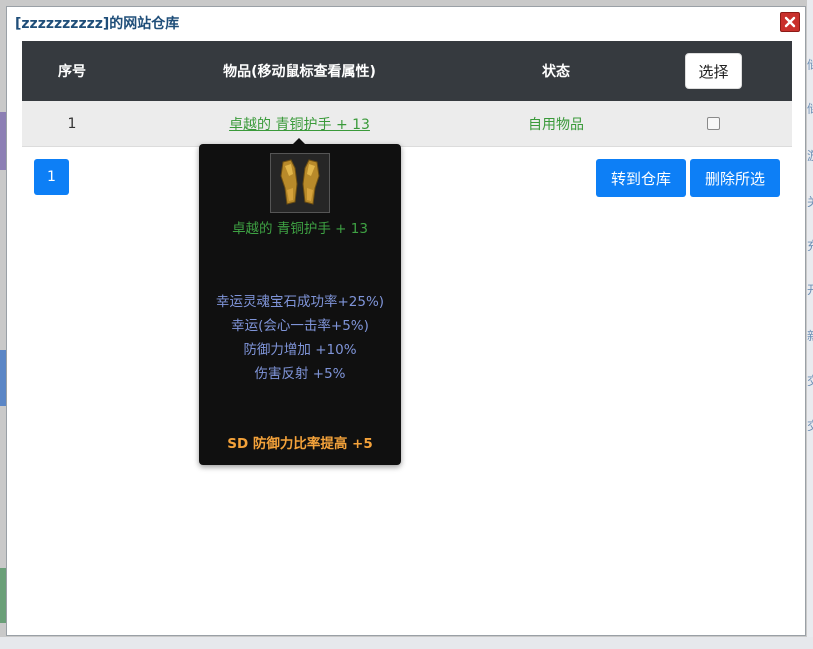 This screenshot has height=649, width=813. What do you see at coordinates (300, 350) in the screenshot?
I see `tooltip-option: 防御力增加 +10%` at bounding box center [300, 350].